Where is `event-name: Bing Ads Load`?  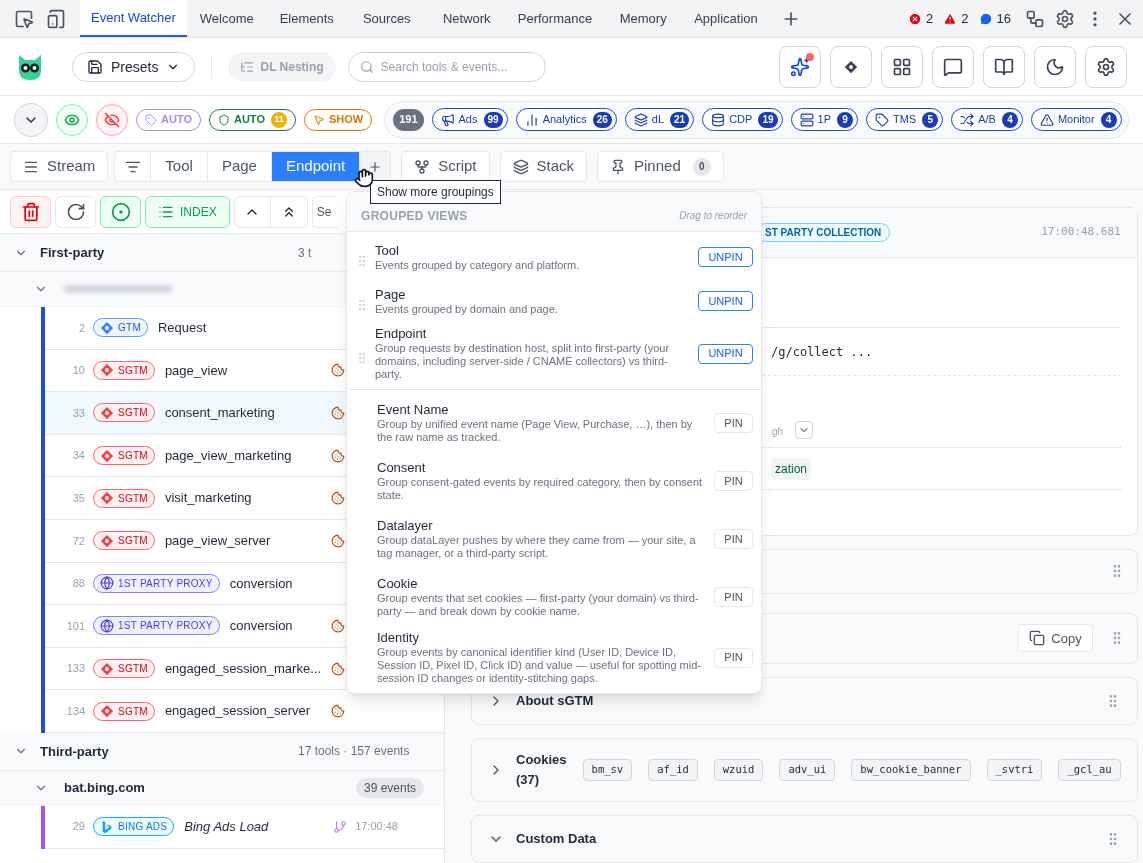
event-name: Bing Ads Load is located at coordinates (226, 827).